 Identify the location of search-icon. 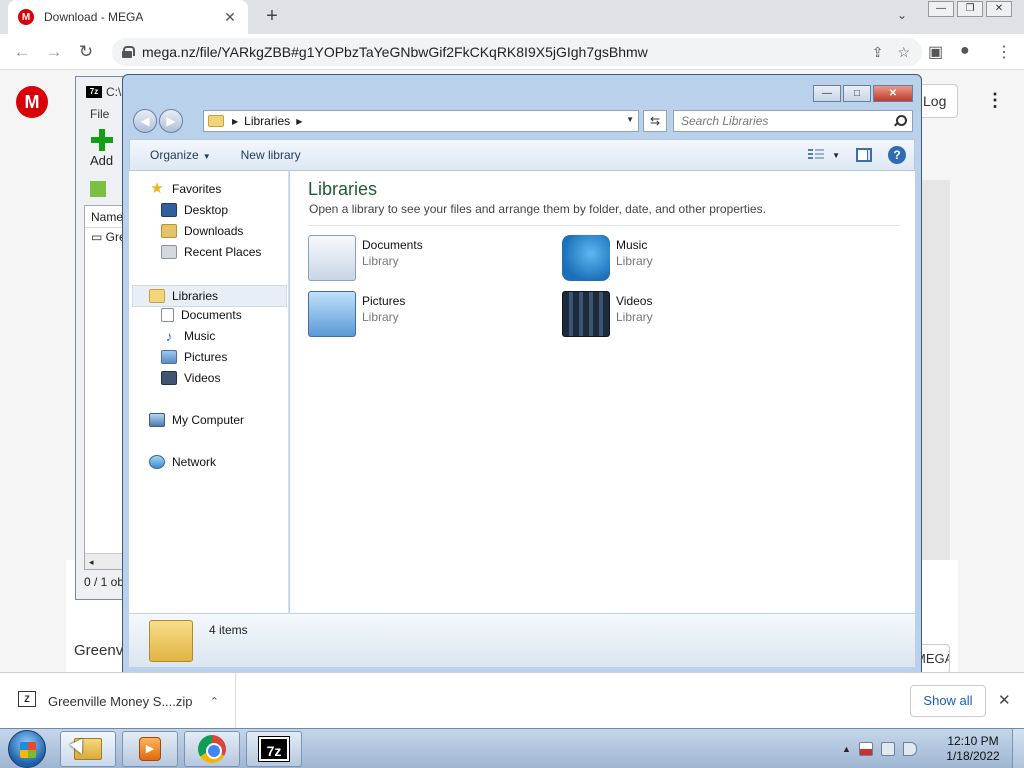
(899, 121).